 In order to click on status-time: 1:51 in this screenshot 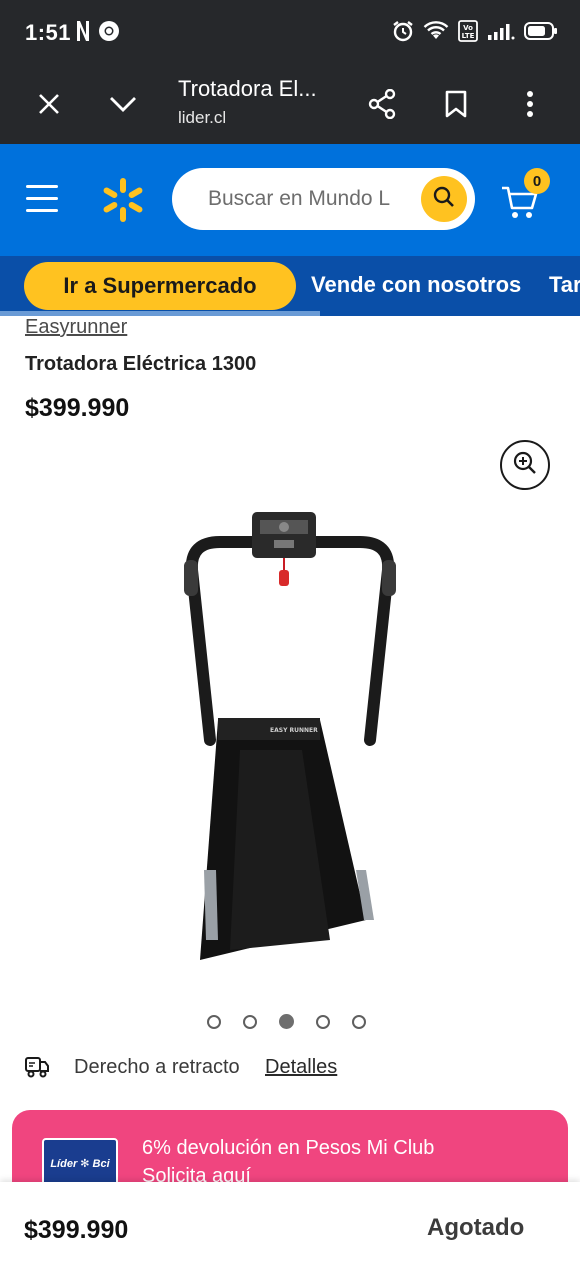, I will do `click(48, 32)`.